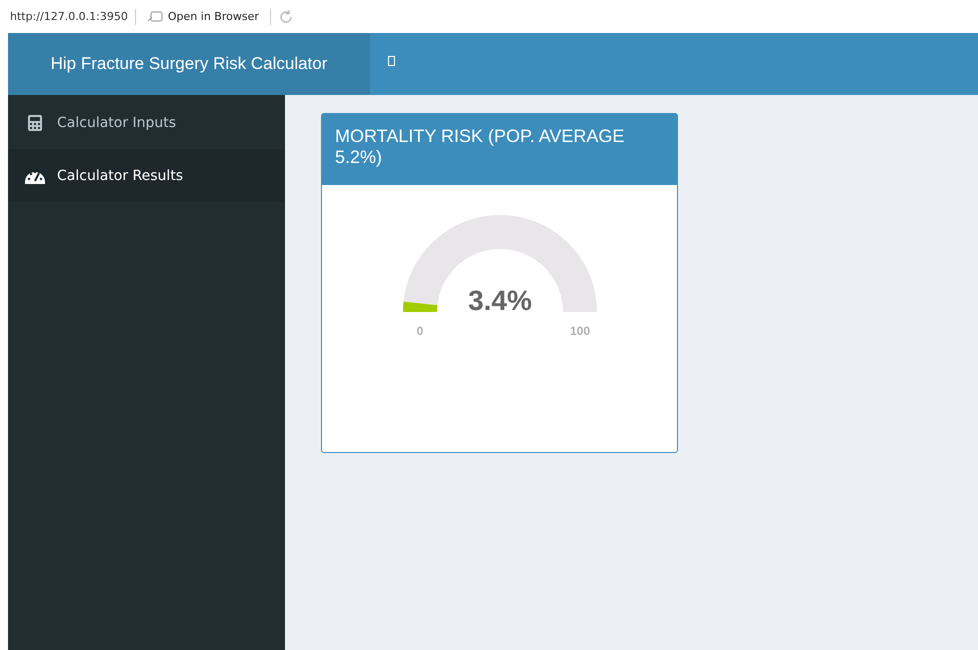  What do you see at coordinates (419, 331) in the screenshot?
I see `gauge-min-label: 0` at bounding box center [419, 331].